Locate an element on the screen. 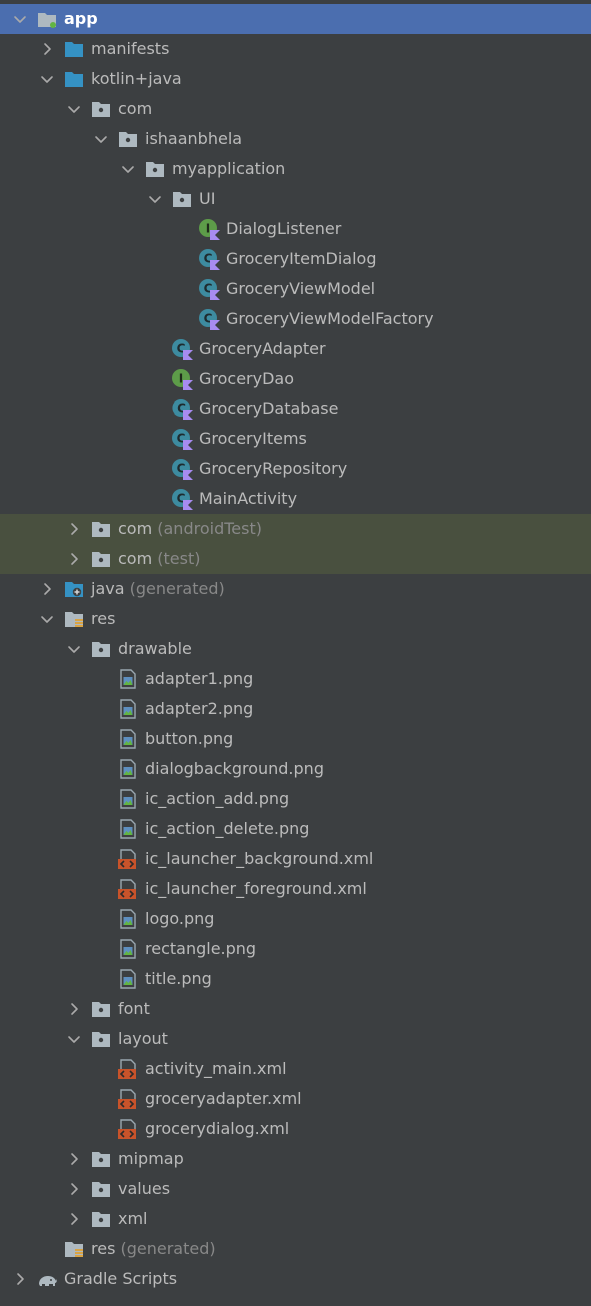 The width and height of the screenshot is (591, 1306). resource-folder-icon is located at coordinates (74, 1249).